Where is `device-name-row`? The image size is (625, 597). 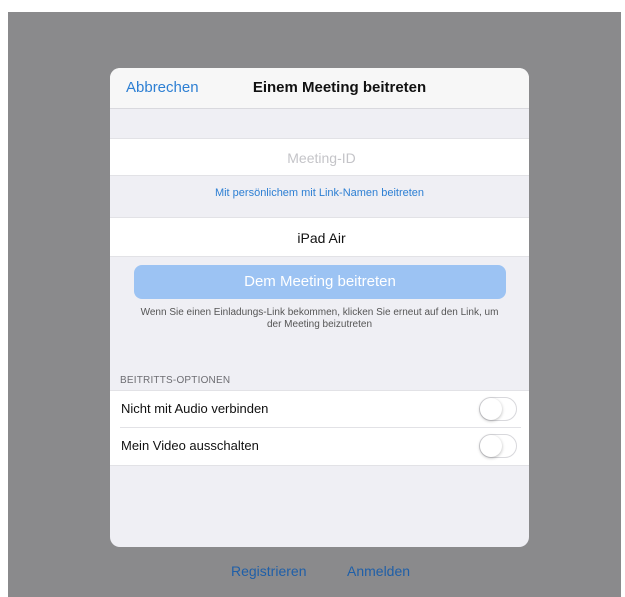 device-name-row is located at coordinates (319, 237).